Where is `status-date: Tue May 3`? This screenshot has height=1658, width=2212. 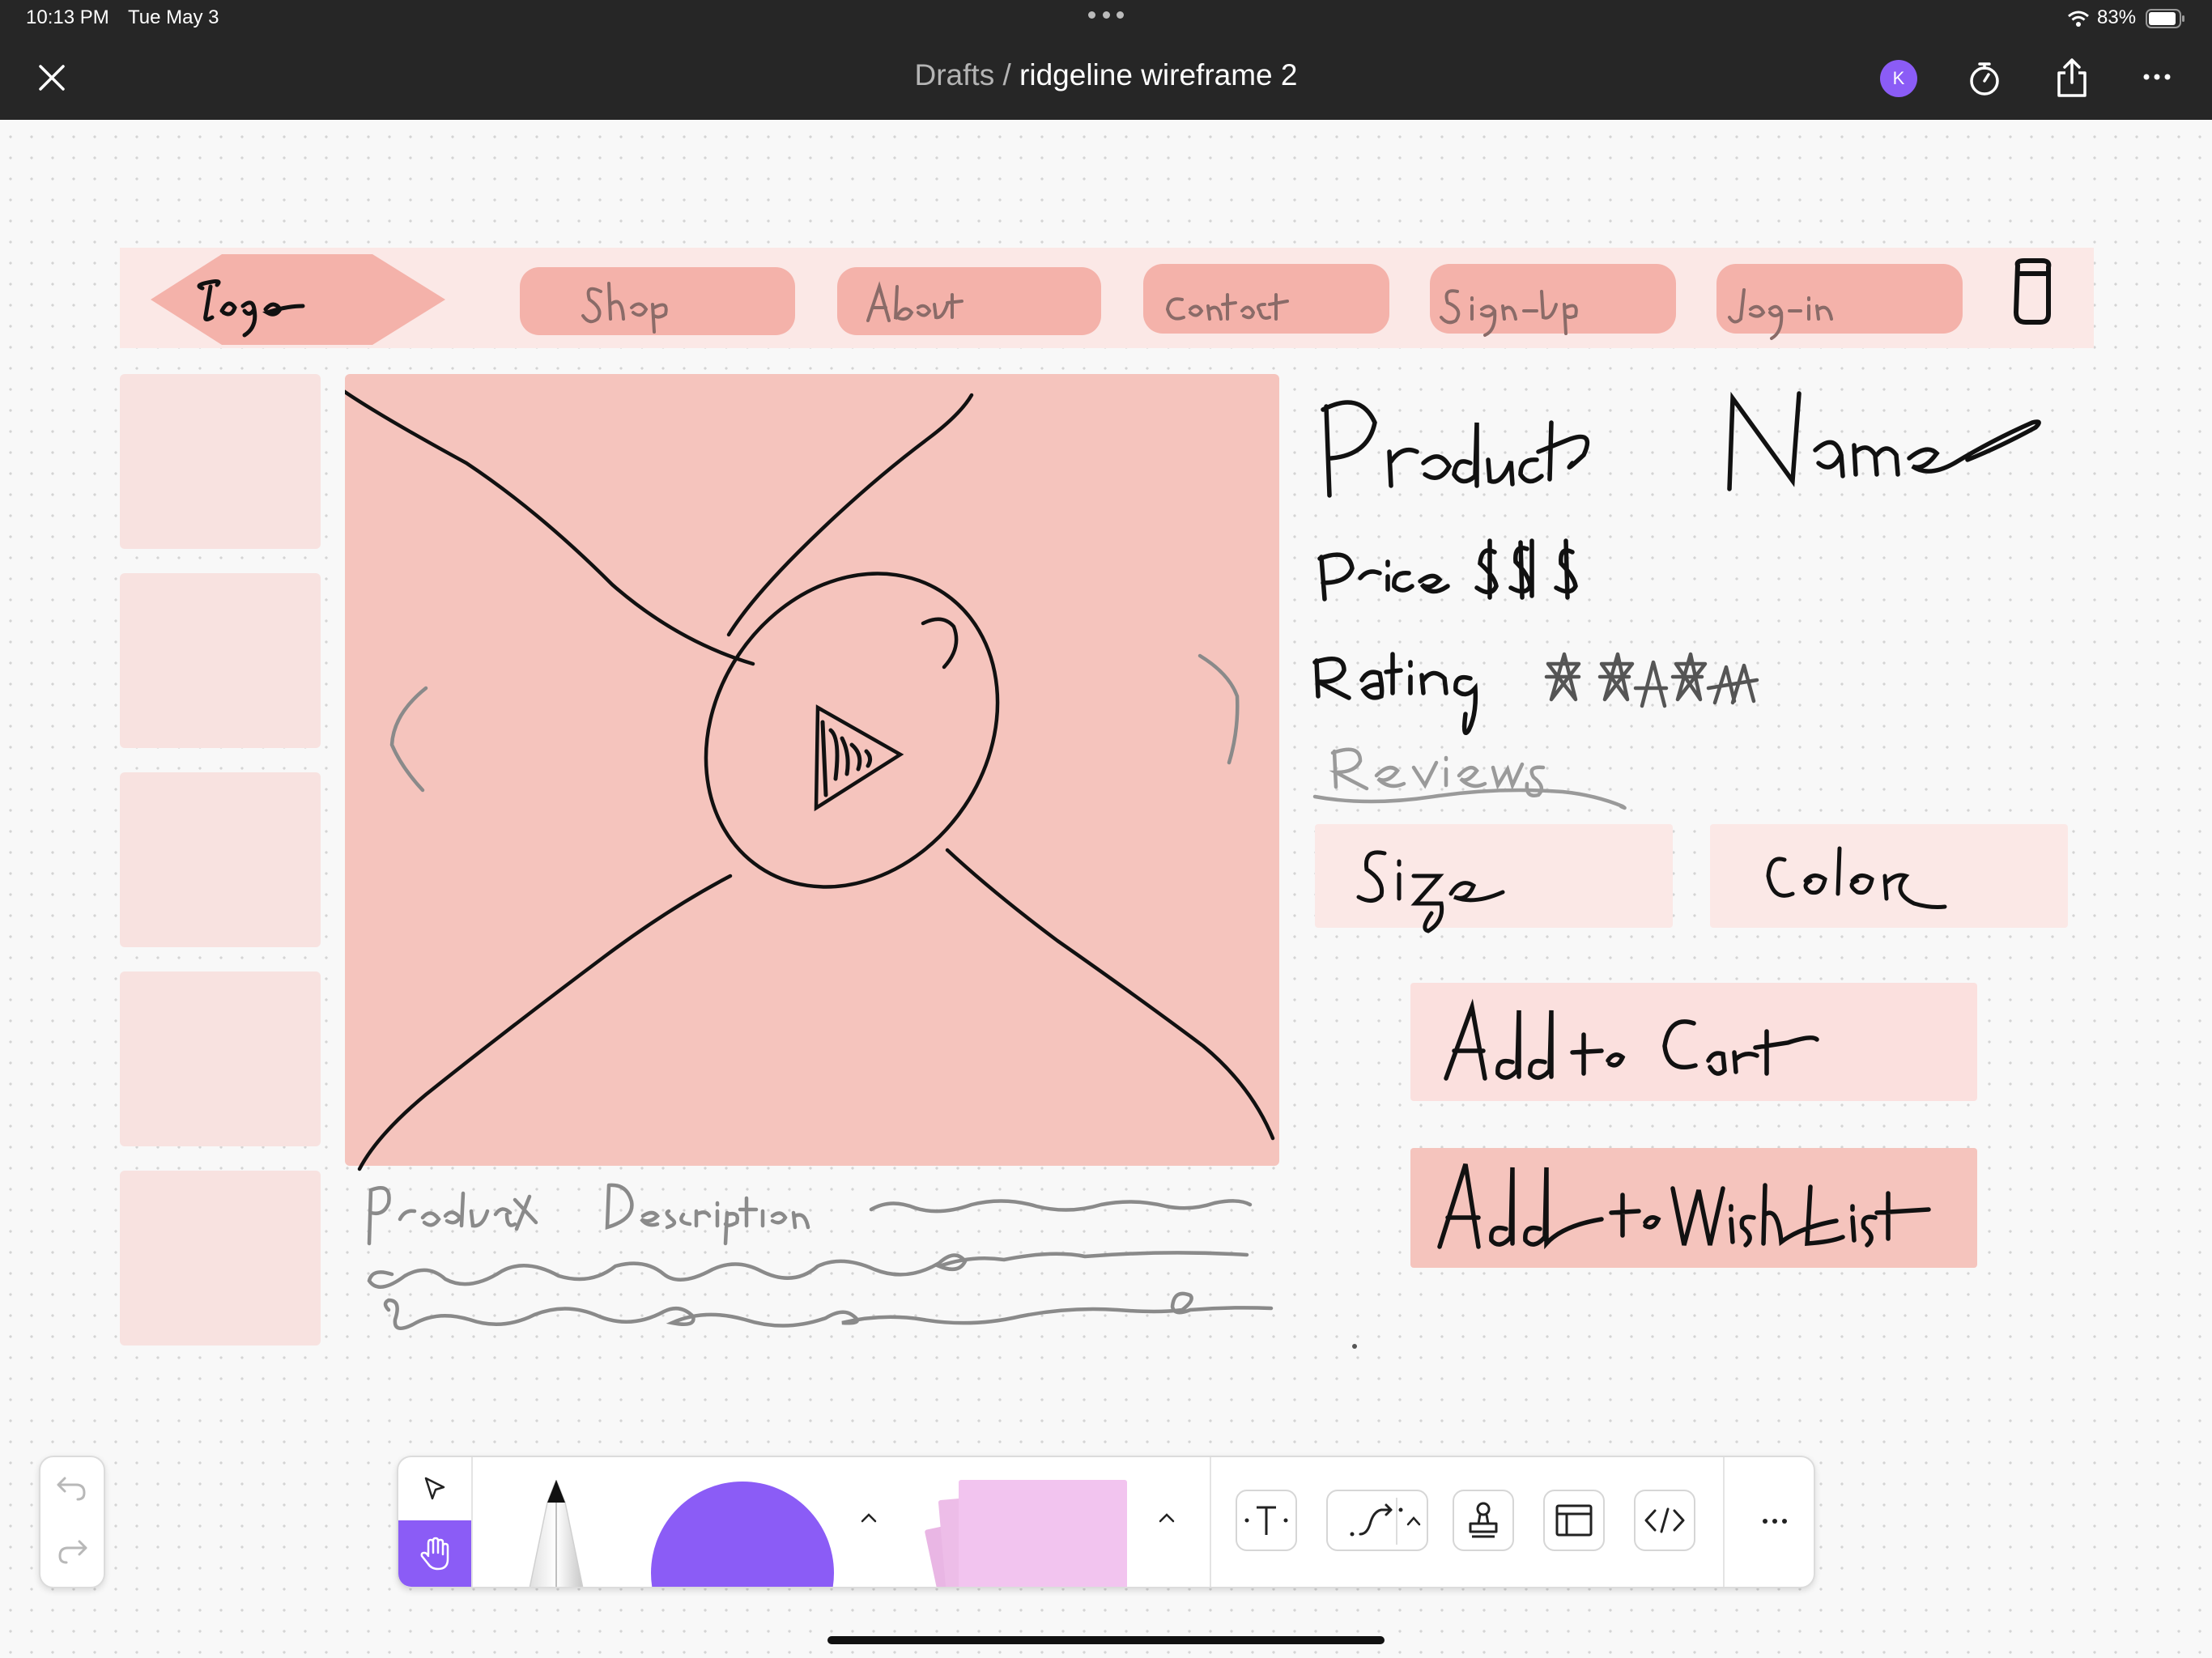 status-date: Tue May 3 is located at coordinates (174, 17).